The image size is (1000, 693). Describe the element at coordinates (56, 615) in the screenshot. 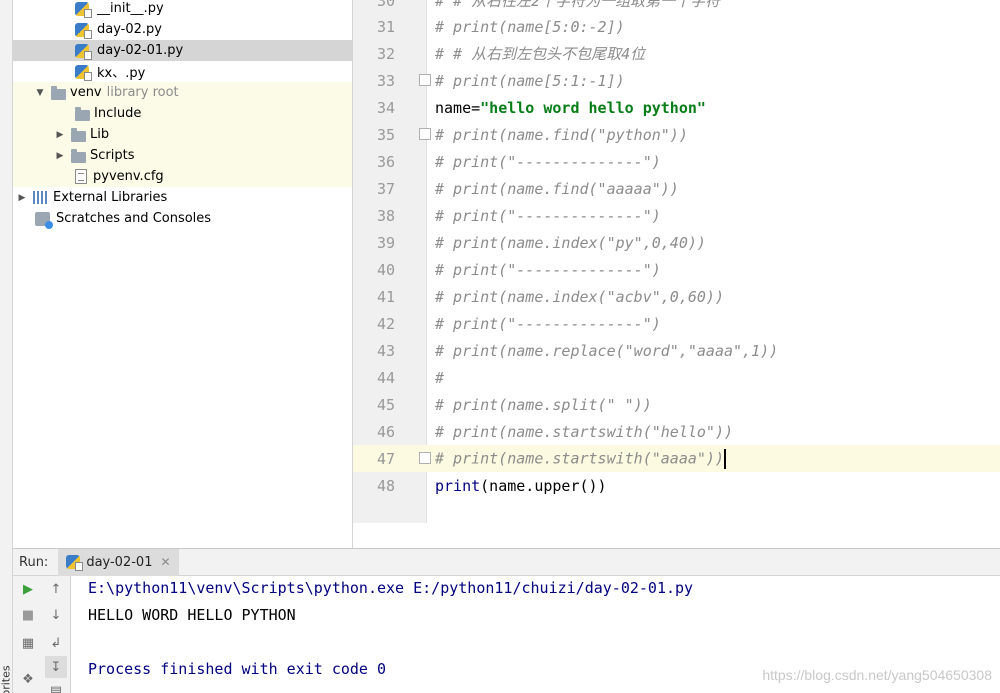

I see `arrow-down-icon: ↓` at that location.